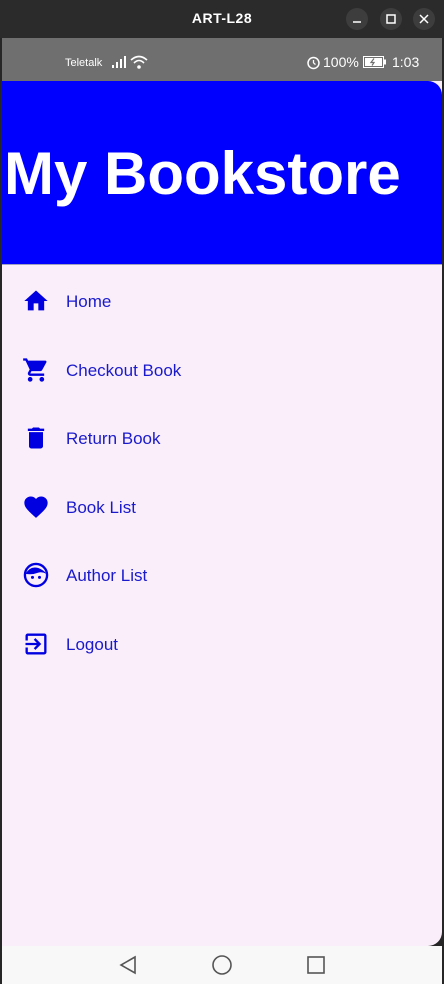  I want to click on navigation-bar, so click(222, 965).